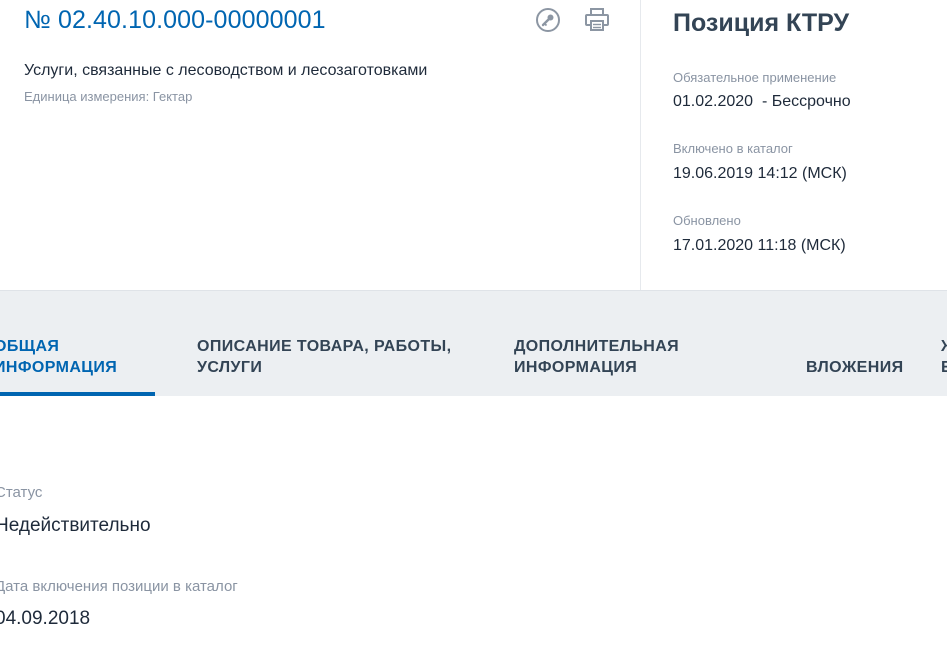 Image resolution: width=947 pixels, height=670 pixels. I want to click on date-label: Дата включения позиции в каталог, so click(119, 586).